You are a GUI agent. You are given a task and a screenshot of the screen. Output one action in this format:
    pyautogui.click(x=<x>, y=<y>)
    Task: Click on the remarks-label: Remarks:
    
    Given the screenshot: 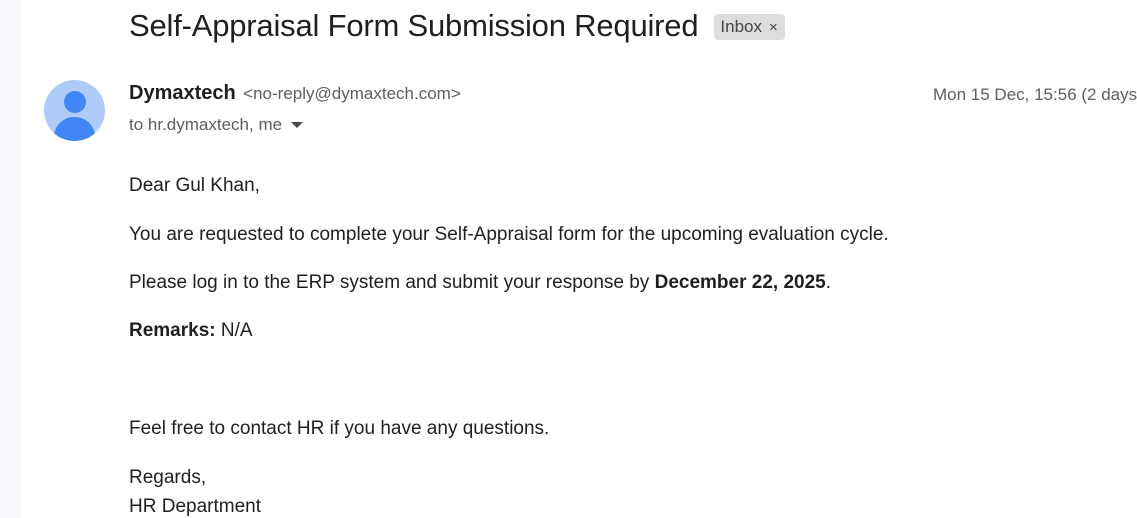 What is the action you would take?
    pyautogui.click(x=172, y=330)
    